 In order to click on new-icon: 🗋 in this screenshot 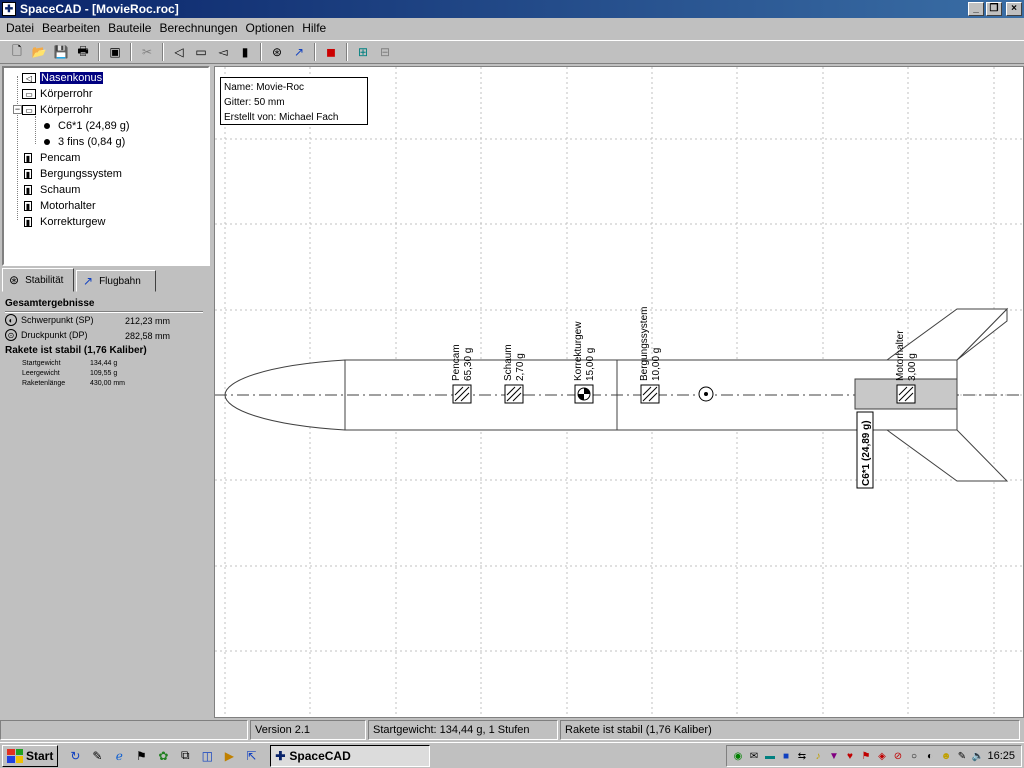, I will do `click(17, 50)`.